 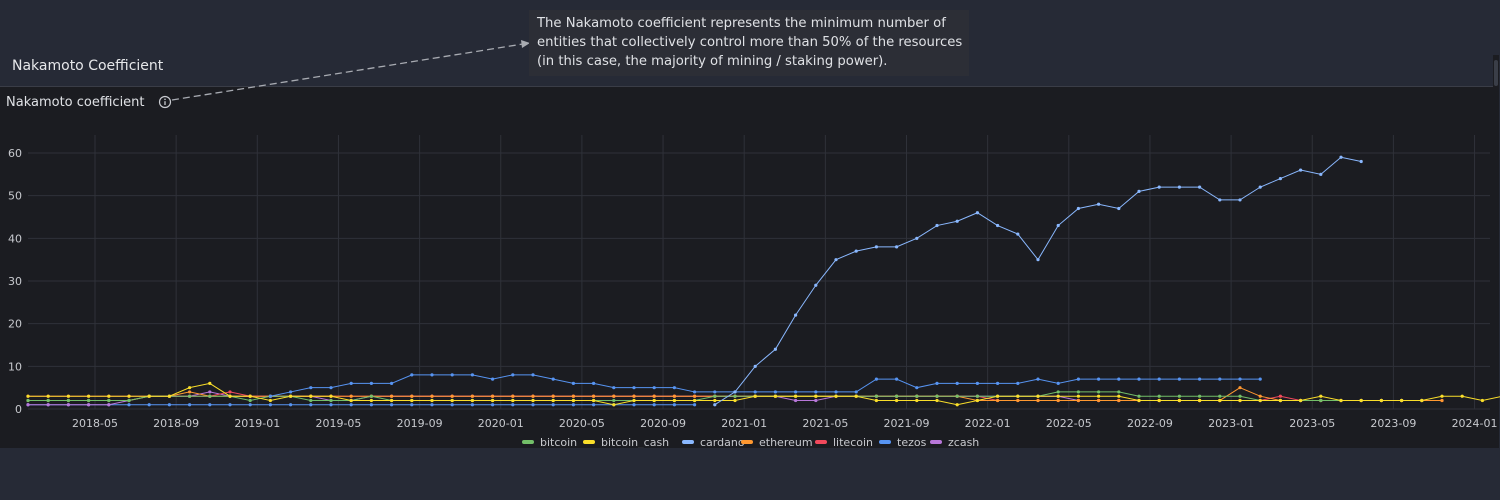 I want to click on series-tezos, so click(x=765, y=385).